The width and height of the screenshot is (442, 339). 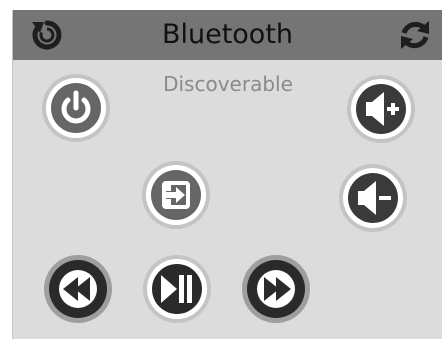 What do you see at coordinates (78, 289) in the screenshot?
I see `rewind-button` at bounding box center [78, 289].